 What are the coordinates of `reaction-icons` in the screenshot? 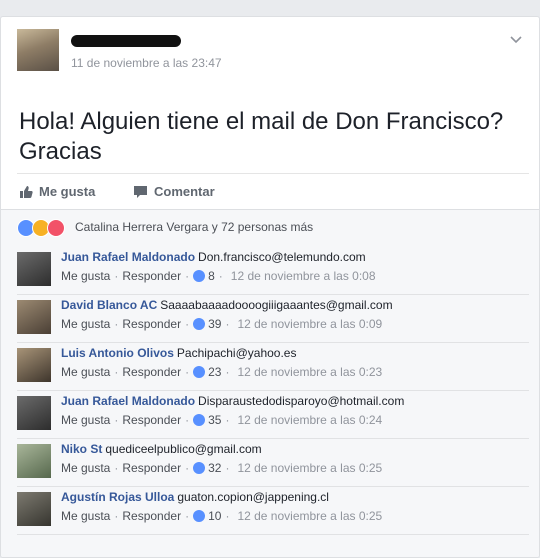 It's located at (41, 228).